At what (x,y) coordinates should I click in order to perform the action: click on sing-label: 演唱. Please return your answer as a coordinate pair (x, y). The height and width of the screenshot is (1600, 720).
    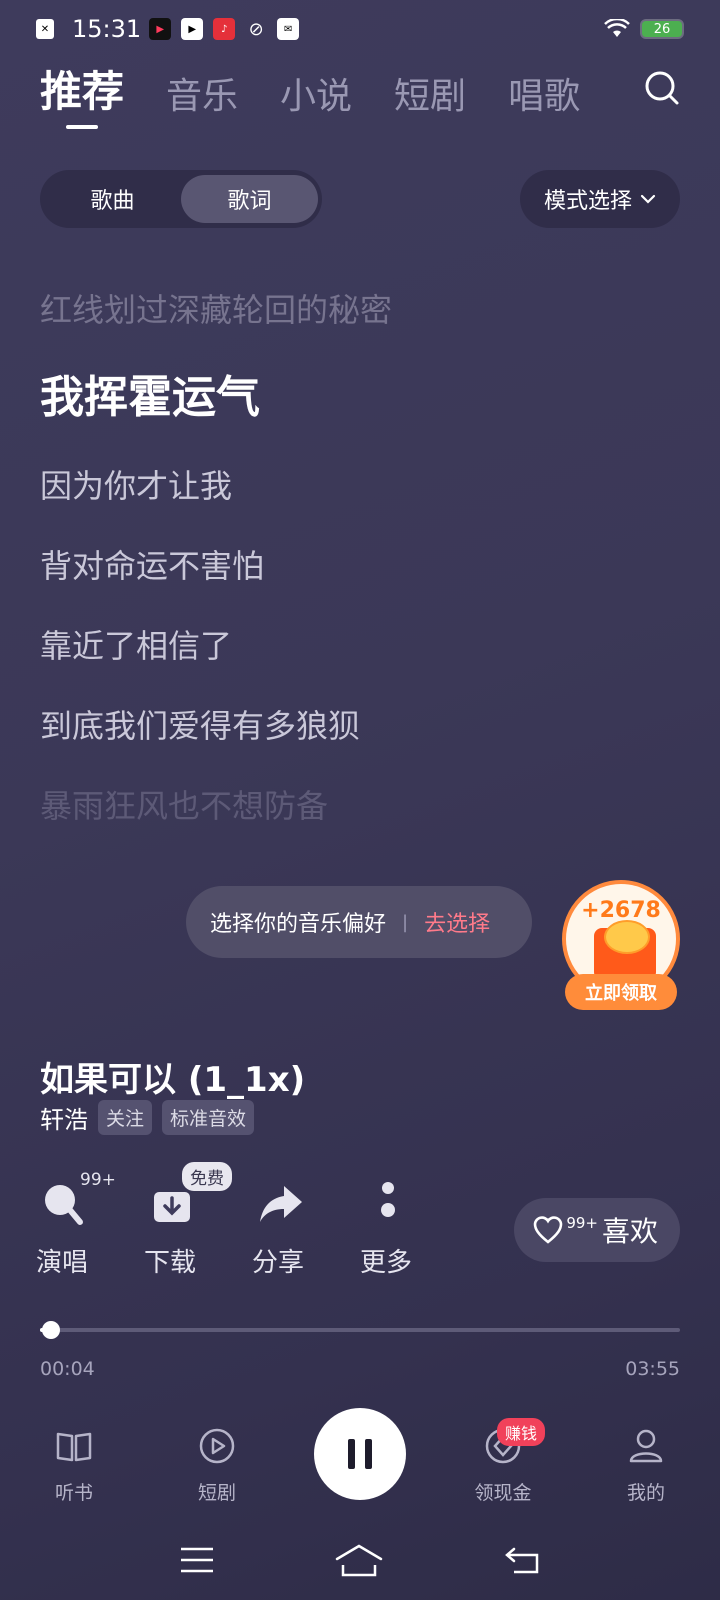
    Looking at the image, I should click on (62, 1263).